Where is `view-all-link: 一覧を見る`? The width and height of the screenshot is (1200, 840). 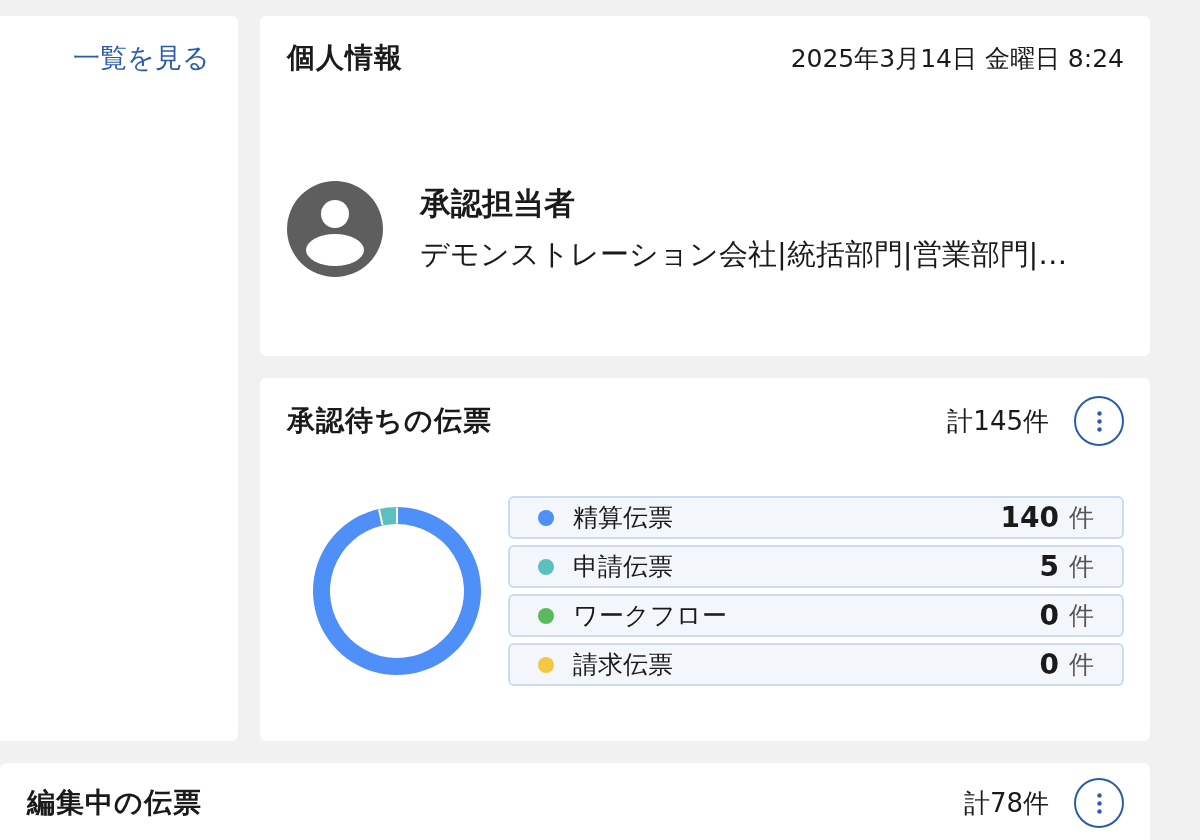 view-all-link: 一覧を見る is located at coordinates (141, 58).